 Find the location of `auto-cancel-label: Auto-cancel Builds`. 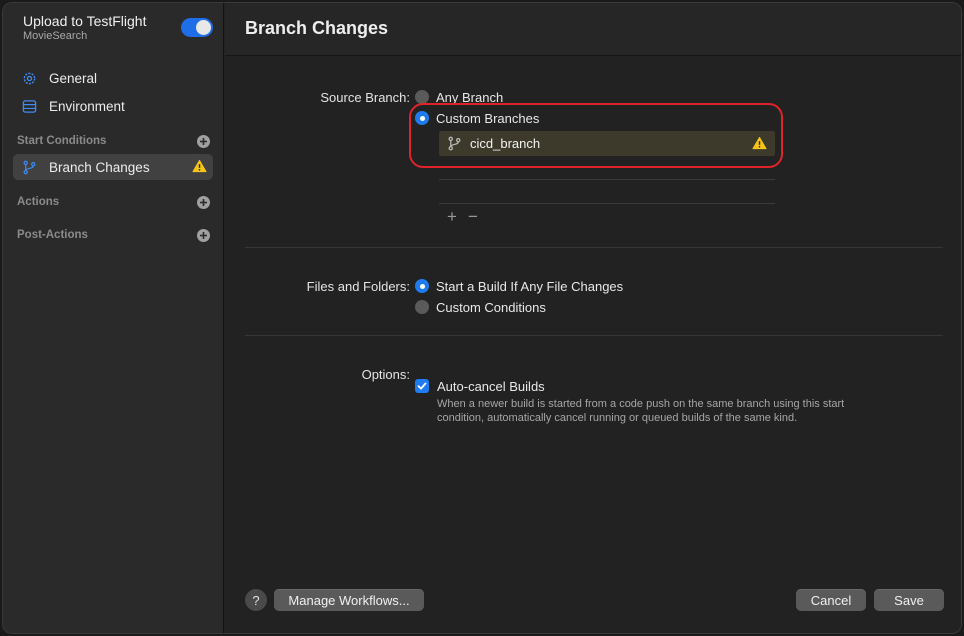

auto-cancel-label: Auto-cancel Builds is located at coordinates (491, 386).